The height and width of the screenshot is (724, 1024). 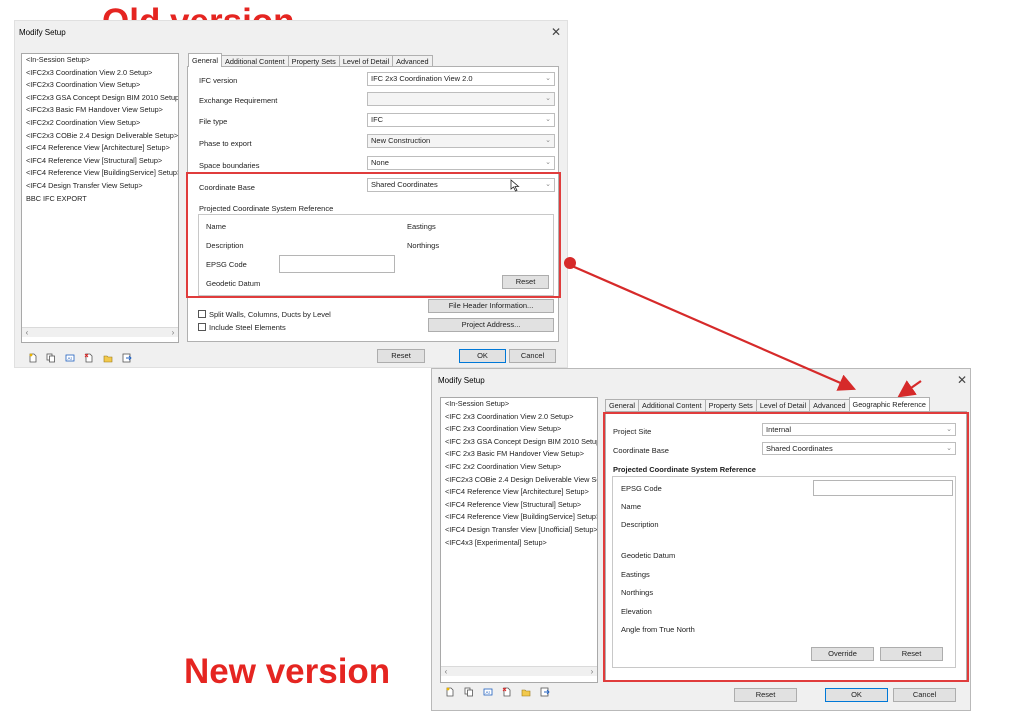 I want to click on connector-arrow-overlay, so click(x=743, y=327).